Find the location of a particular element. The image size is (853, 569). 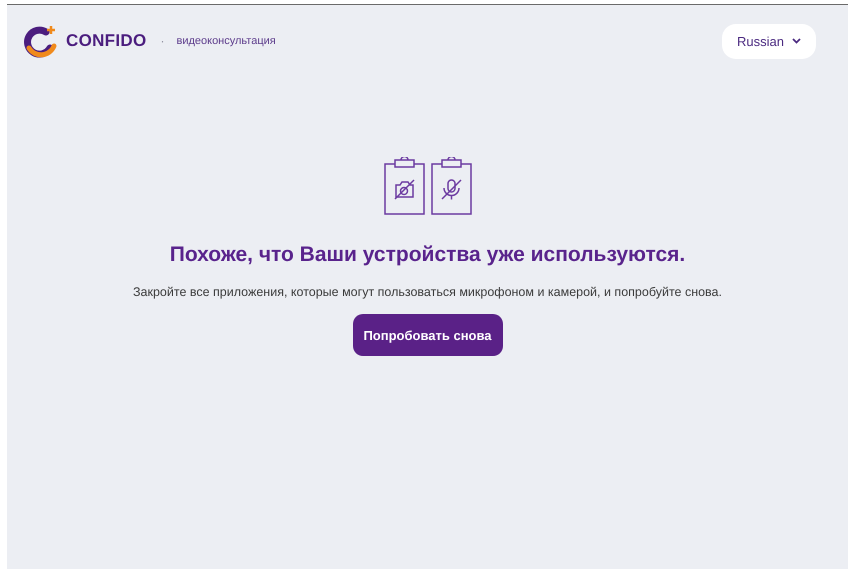

subtitle: видеоконсультация is located at coordinates (226, 41).